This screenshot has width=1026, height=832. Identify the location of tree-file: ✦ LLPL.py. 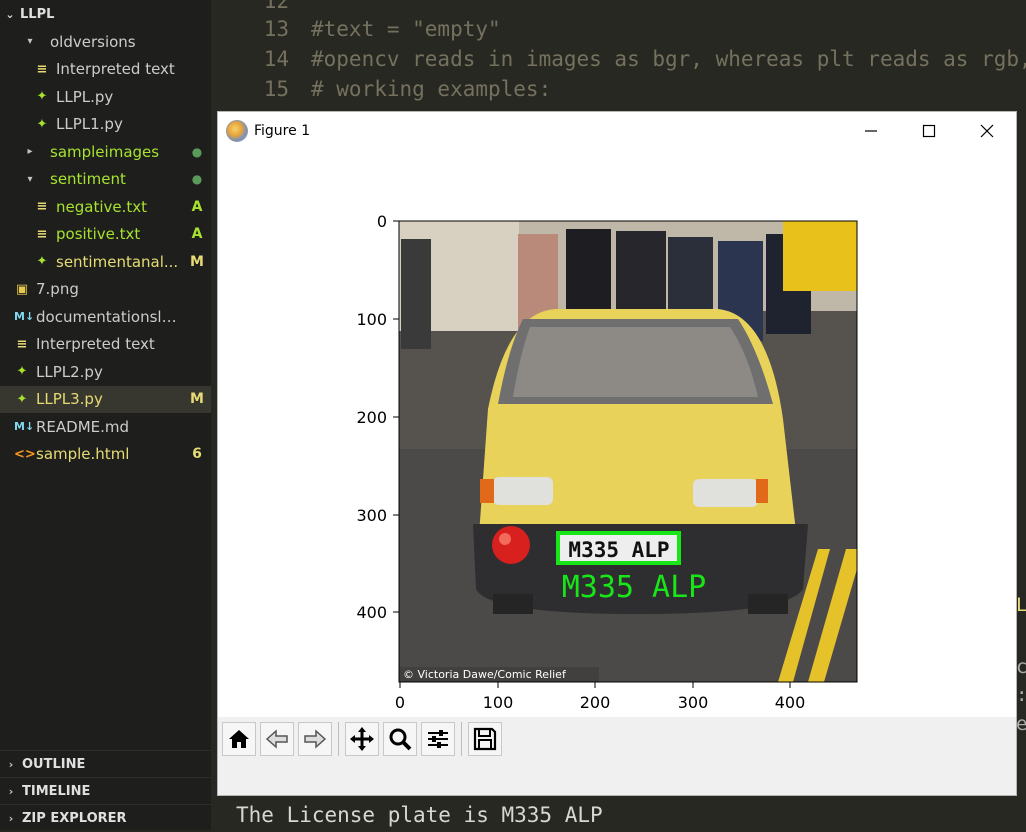
(105, 96).